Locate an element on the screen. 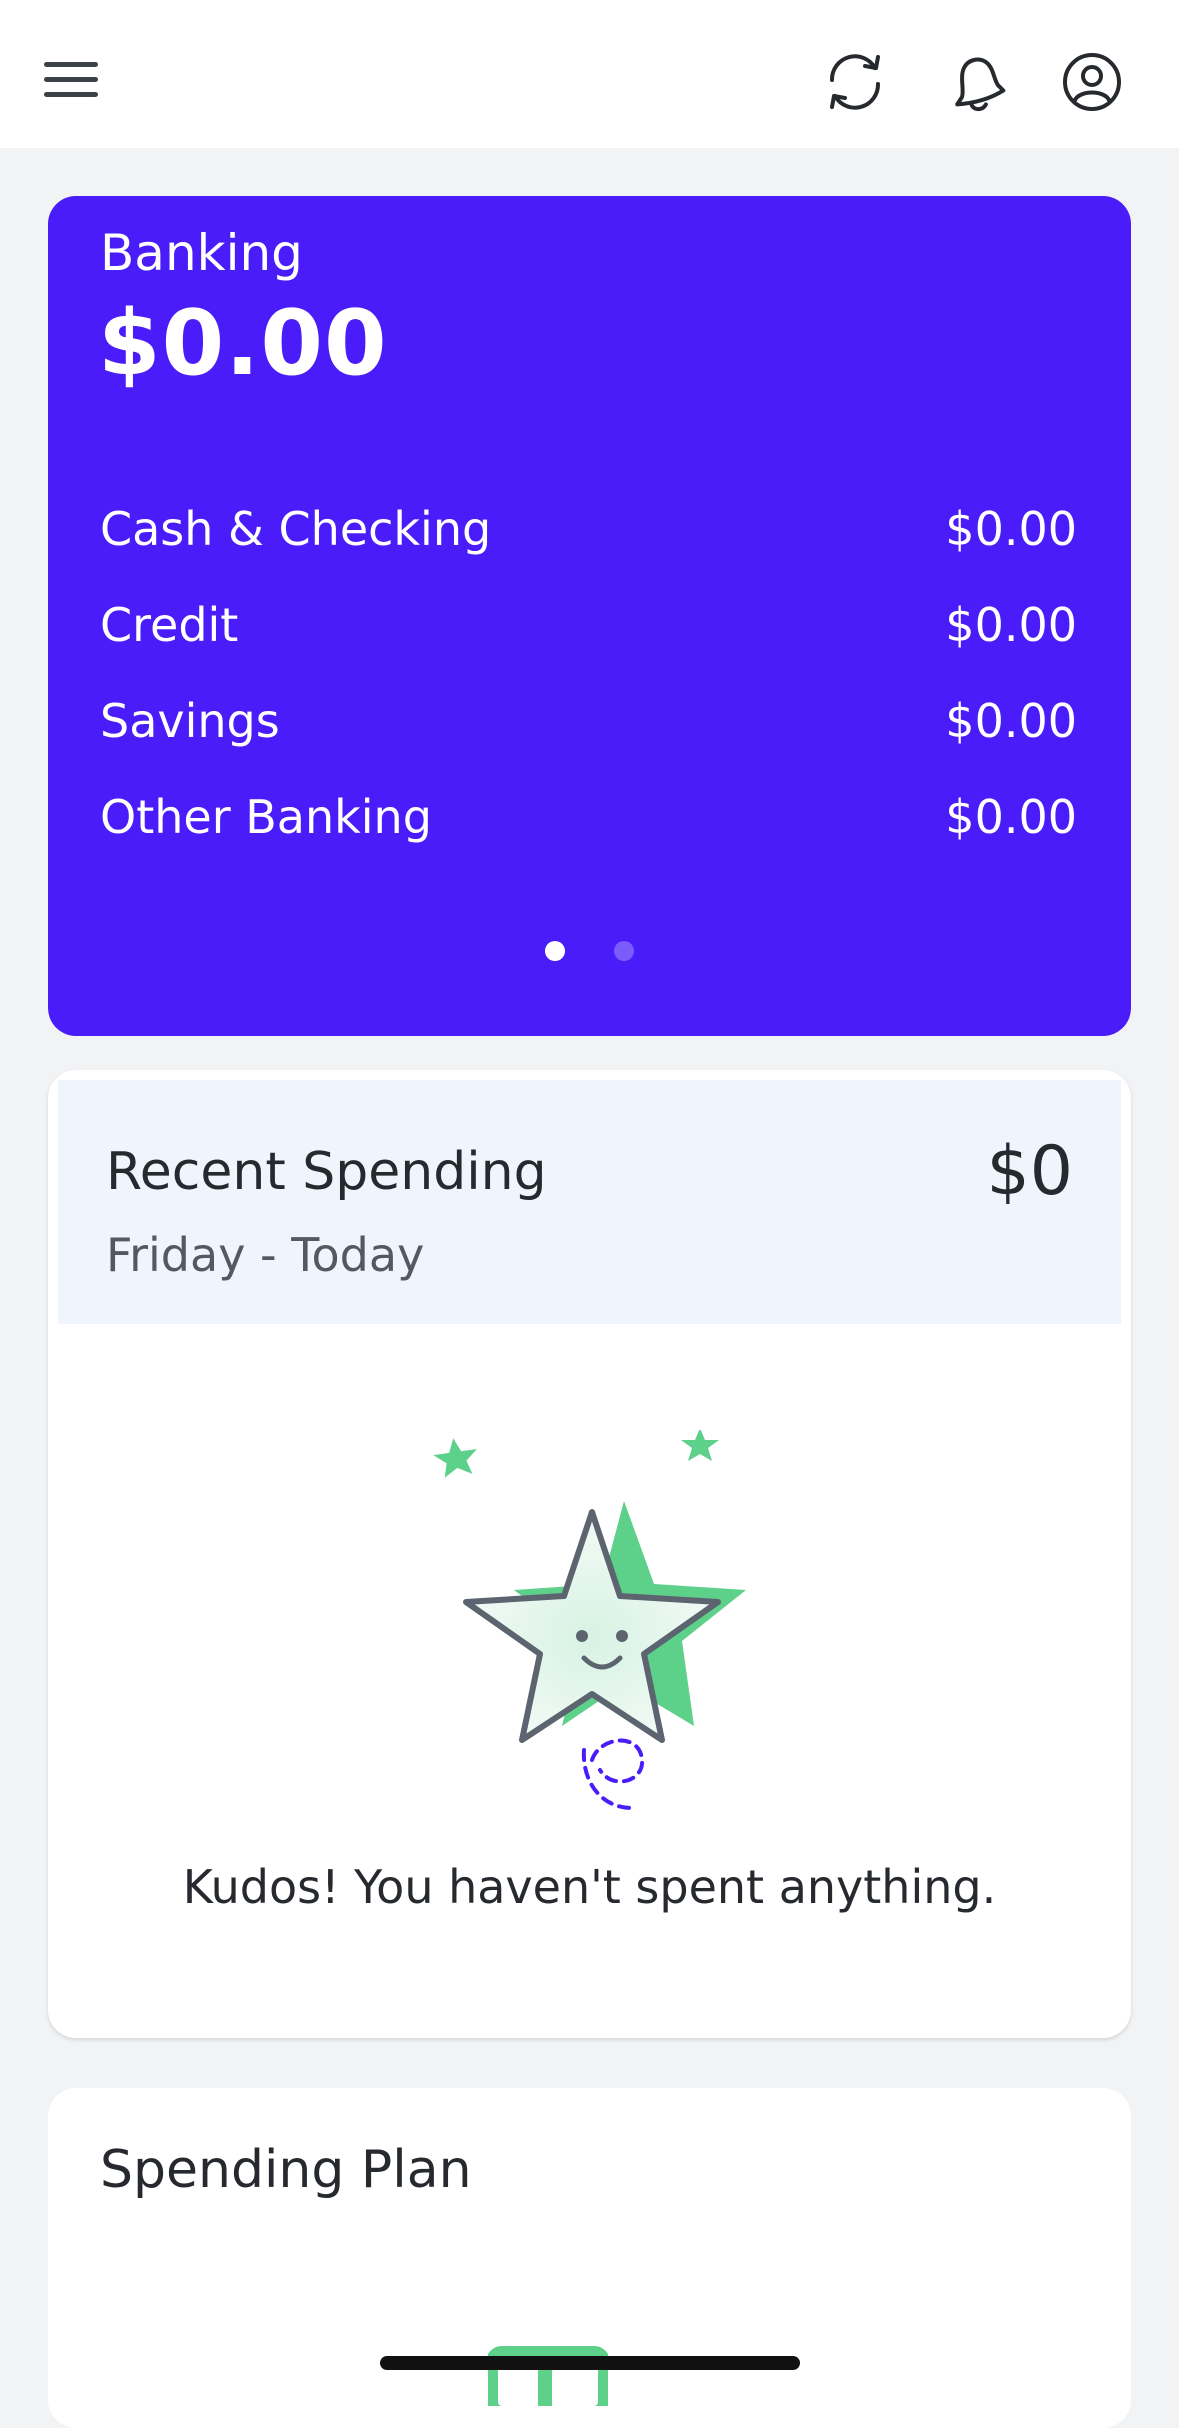  recent-spending-message: Kudos! You haven't spent anything. is located at coordinates (589, 1887).